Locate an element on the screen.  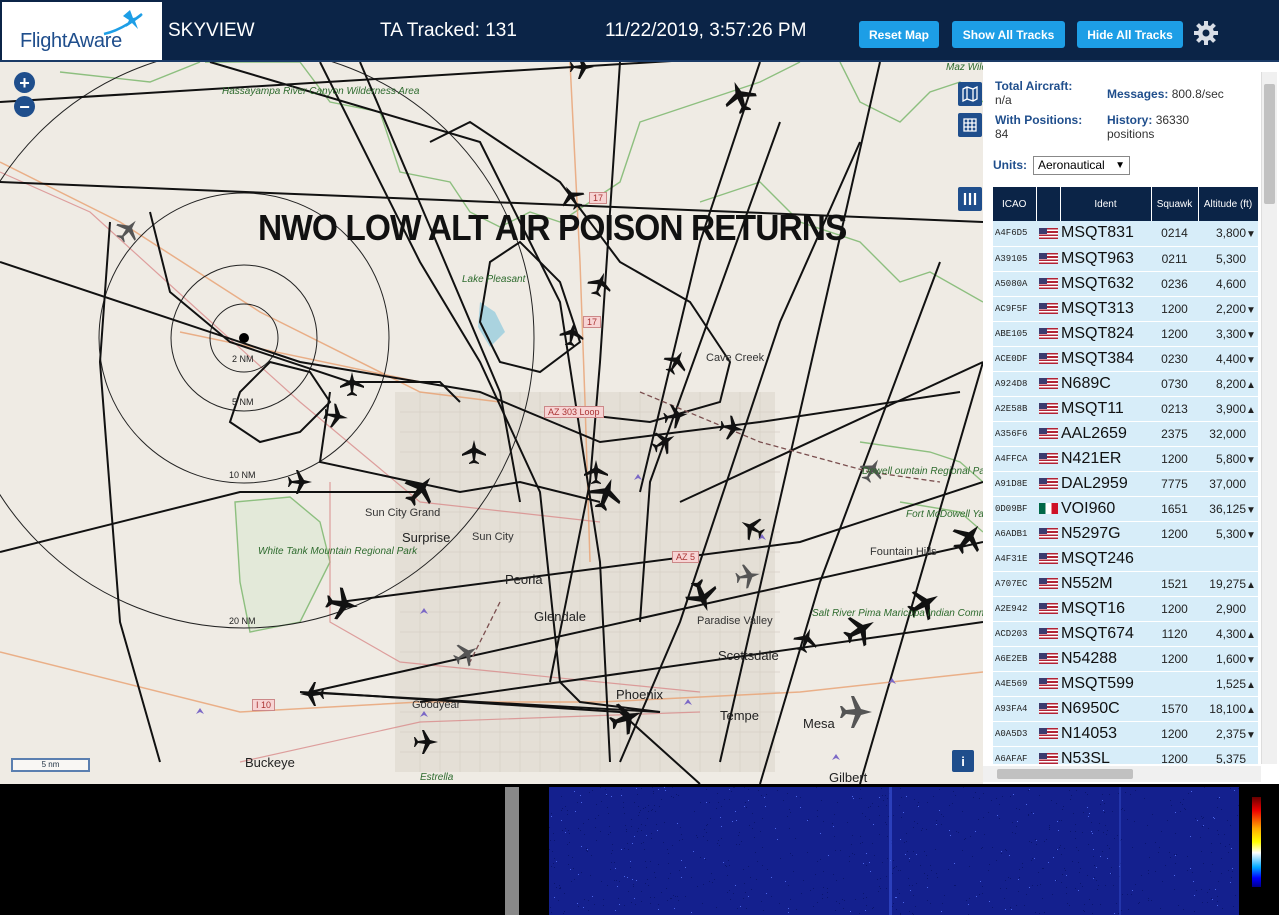
column-header-icao: ICAO is located at coordinates (1015, 204).